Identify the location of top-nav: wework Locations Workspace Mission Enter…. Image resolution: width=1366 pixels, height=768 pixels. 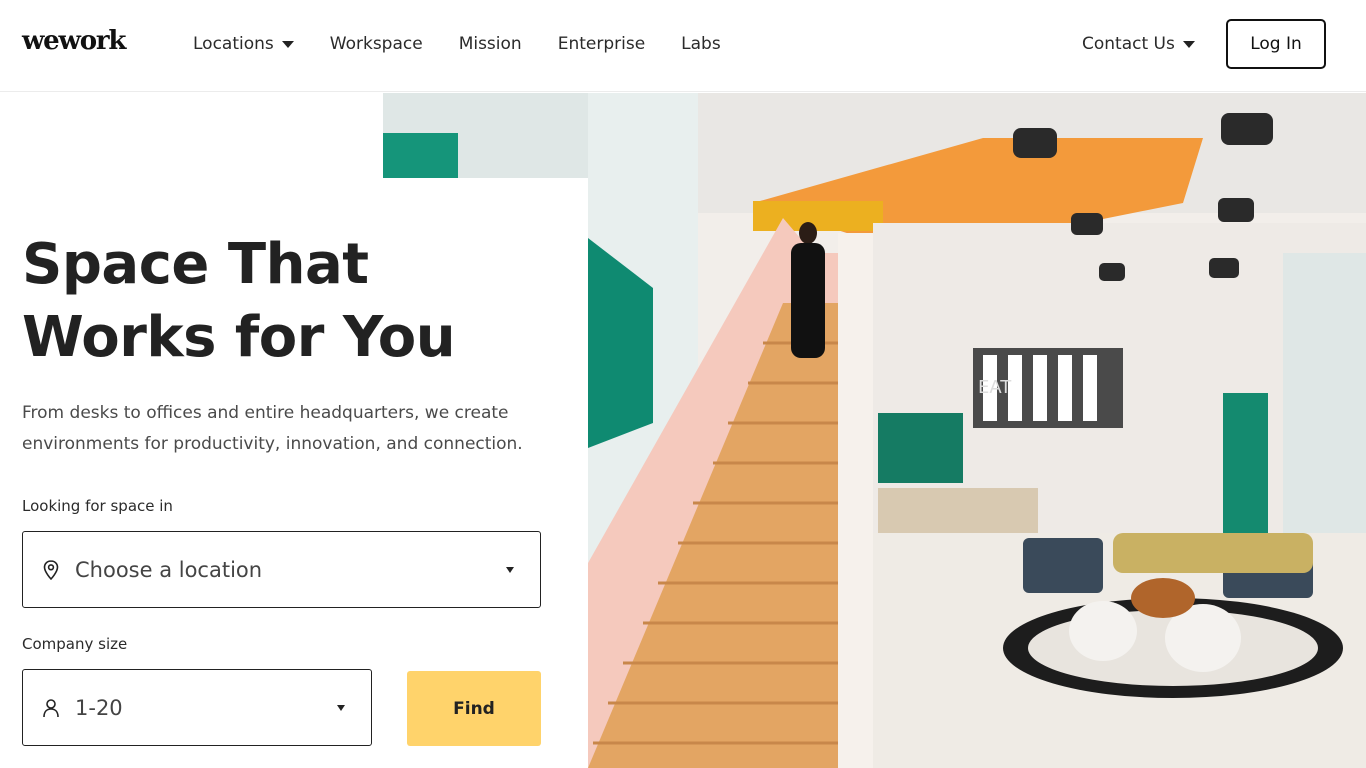
(683, 46).